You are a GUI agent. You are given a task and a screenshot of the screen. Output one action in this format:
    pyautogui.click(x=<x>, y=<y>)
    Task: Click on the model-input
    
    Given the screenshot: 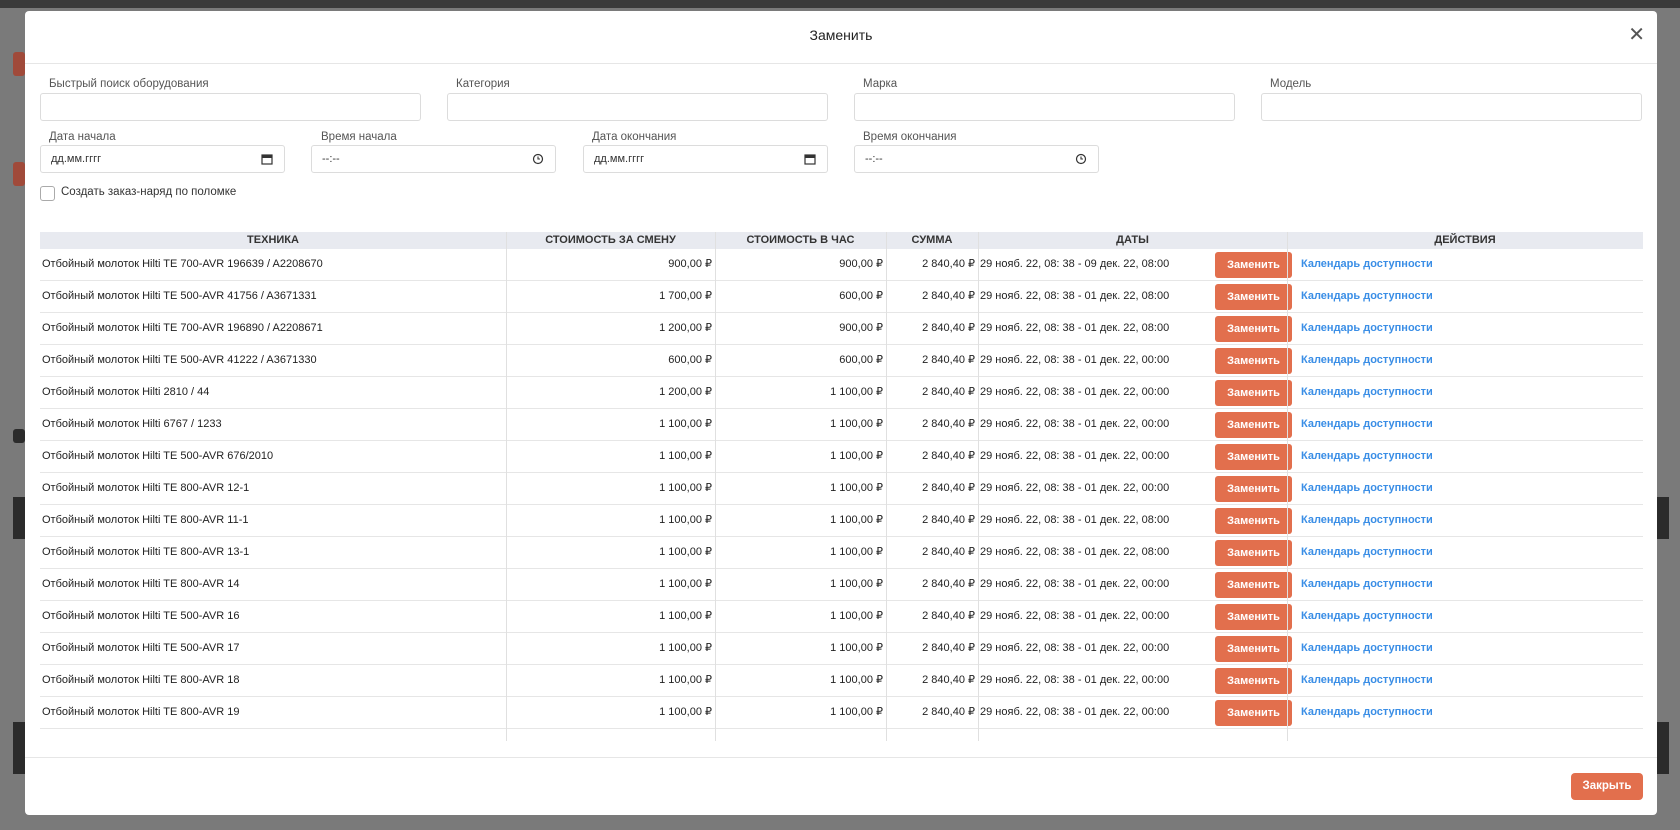 What is the action you would take?
    pyautogui.click(x=1451, y=107)
    